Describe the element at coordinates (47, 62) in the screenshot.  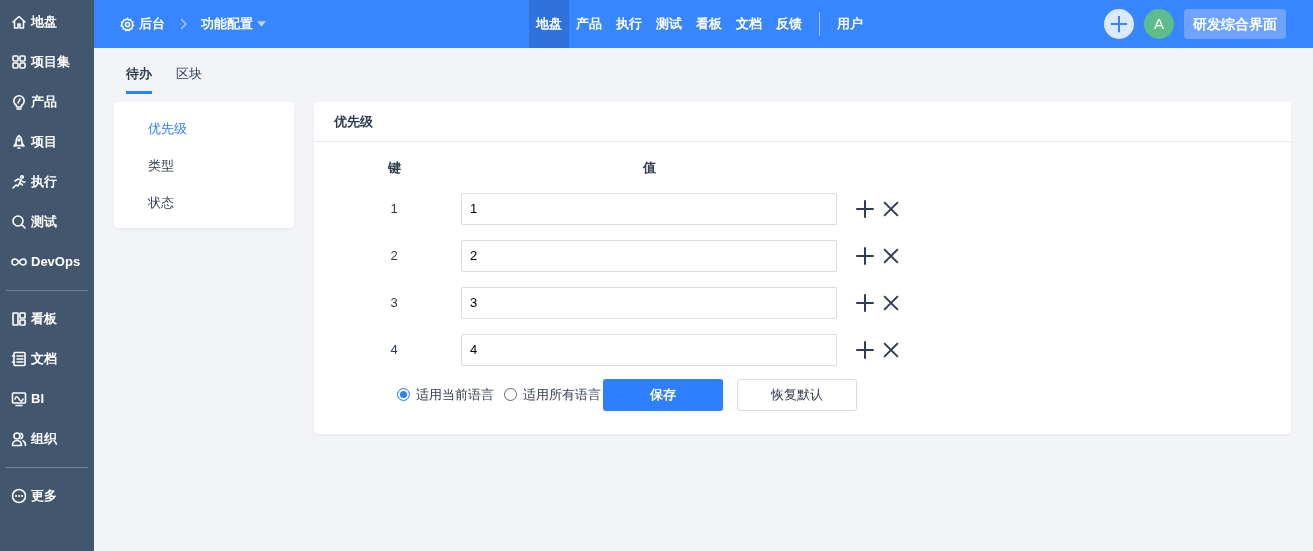
I see `sidebar-item: 项目集` at that location.